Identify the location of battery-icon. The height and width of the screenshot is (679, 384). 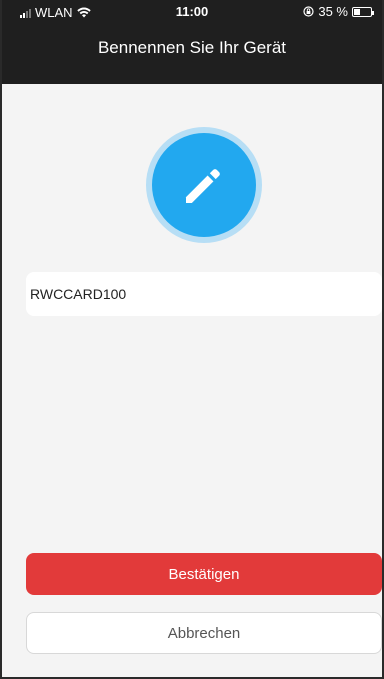
(363, 11).